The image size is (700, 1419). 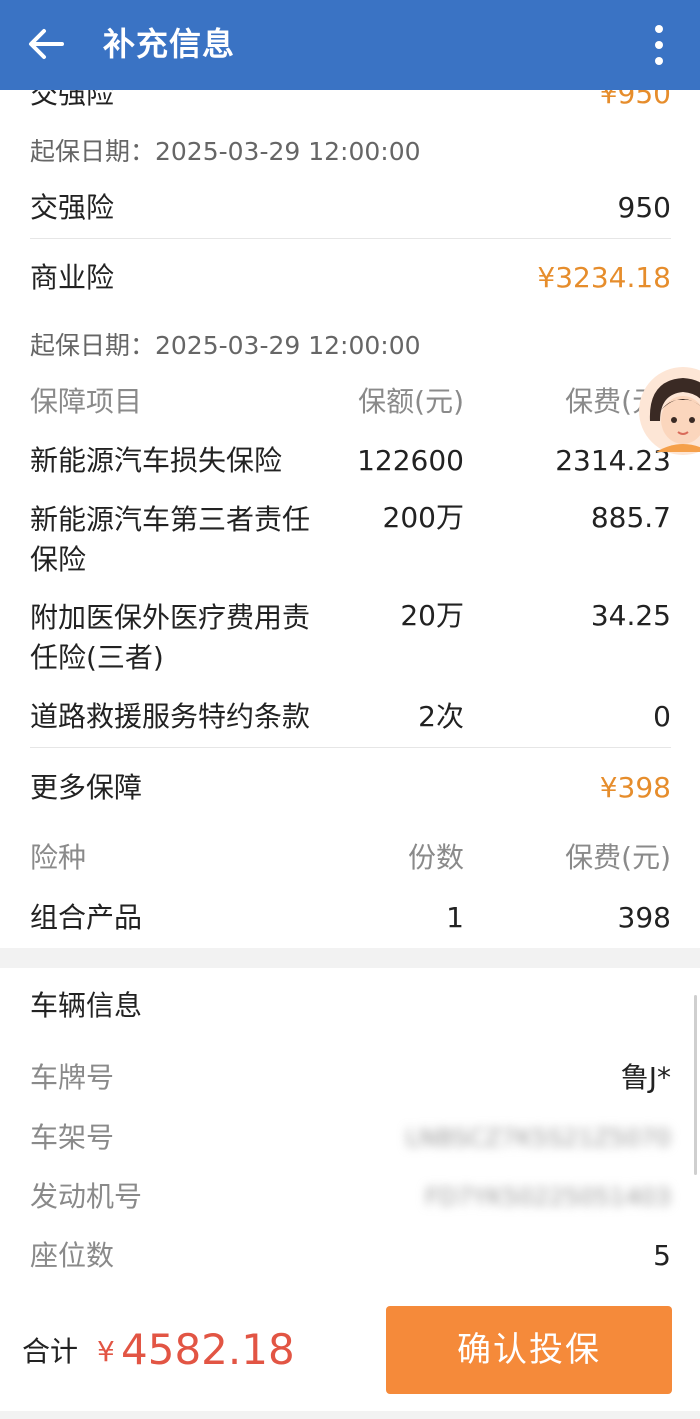 I want to click on vehicle-title: 车辆信息, so click(x=86, y=1005).